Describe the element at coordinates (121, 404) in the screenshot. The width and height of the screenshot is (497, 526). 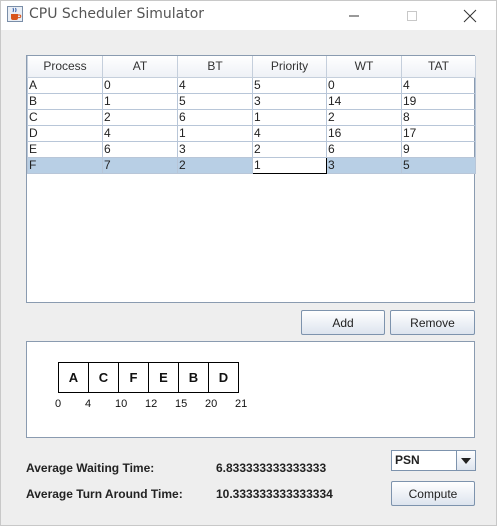
I see `gantt-time-label: 10` at that location.